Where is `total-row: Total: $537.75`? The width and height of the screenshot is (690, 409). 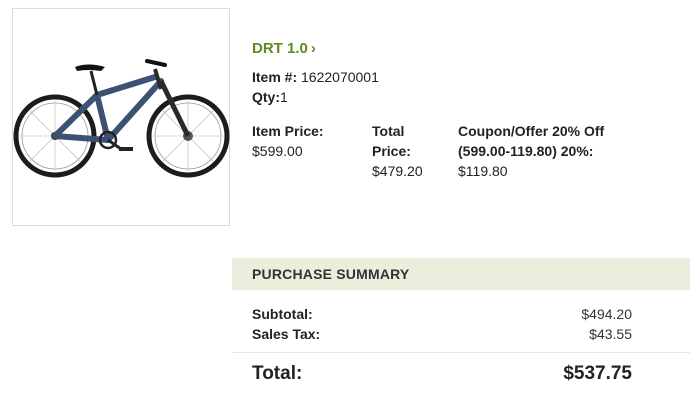
total-row: Total: $537.75 is located at coordinates (461, 369).